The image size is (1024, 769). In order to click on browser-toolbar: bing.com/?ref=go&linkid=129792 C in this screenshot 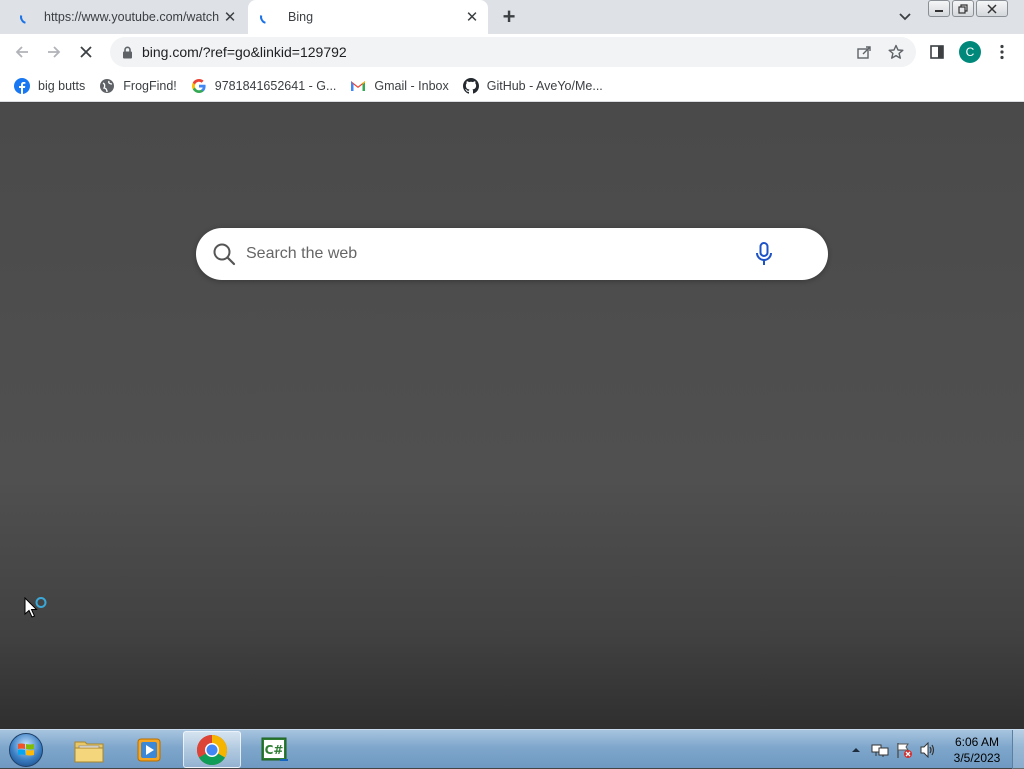, I will do `click(512, 52)`.